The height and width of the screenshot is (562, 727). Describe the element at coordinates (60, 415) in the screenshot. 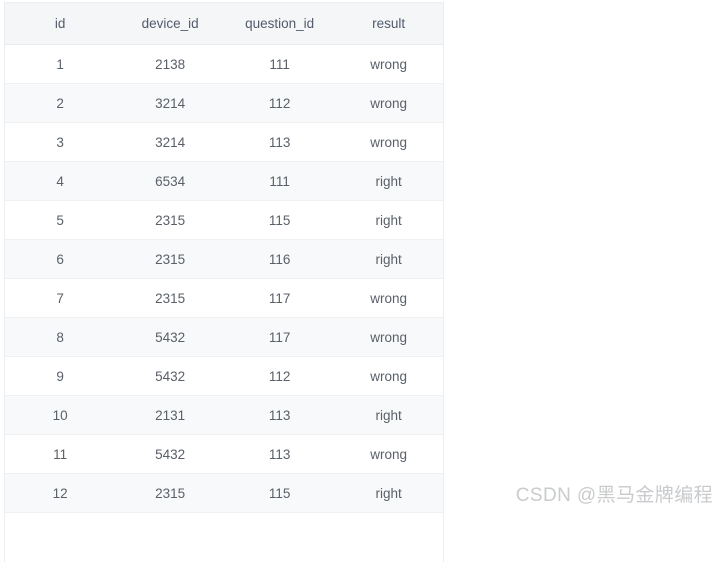

I see `cell-id: 10` at that location.